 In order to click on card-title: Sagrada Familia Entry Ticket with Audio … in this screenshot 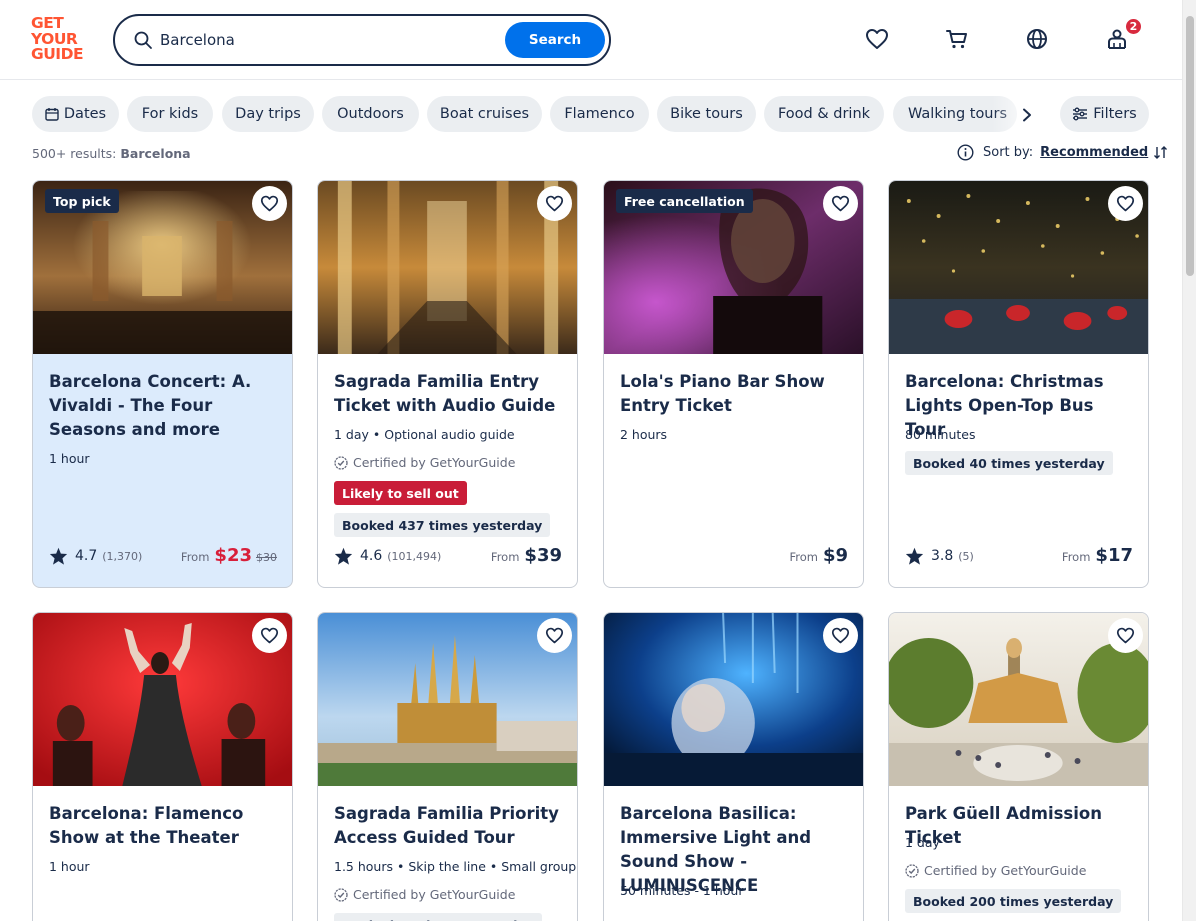, I will do `click(449, 394)`.